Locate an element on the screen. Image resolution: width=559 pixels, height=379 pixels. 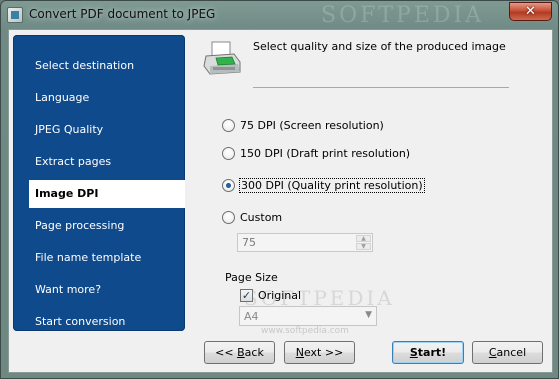
close-icon: ✕ is located at coordinates (530, 11).